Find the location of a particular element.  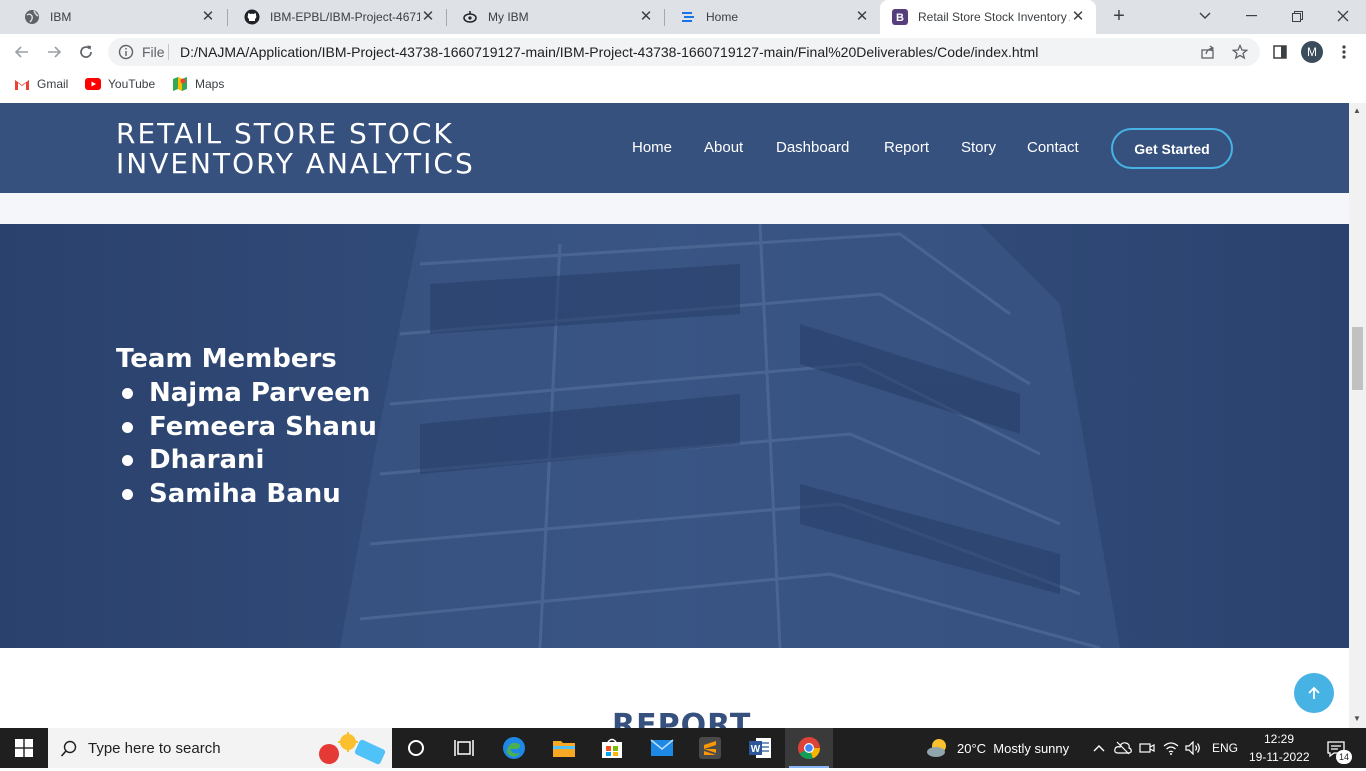

weather-icon is located at coordinates (938, 748).